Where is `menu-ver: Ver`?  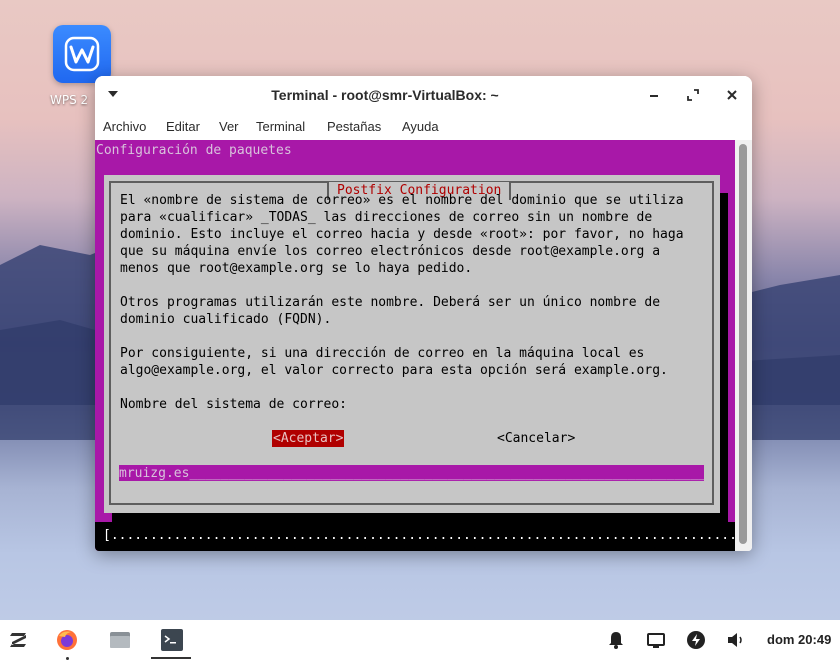 menu-ver: Ver is located at coordinates (229, 126).